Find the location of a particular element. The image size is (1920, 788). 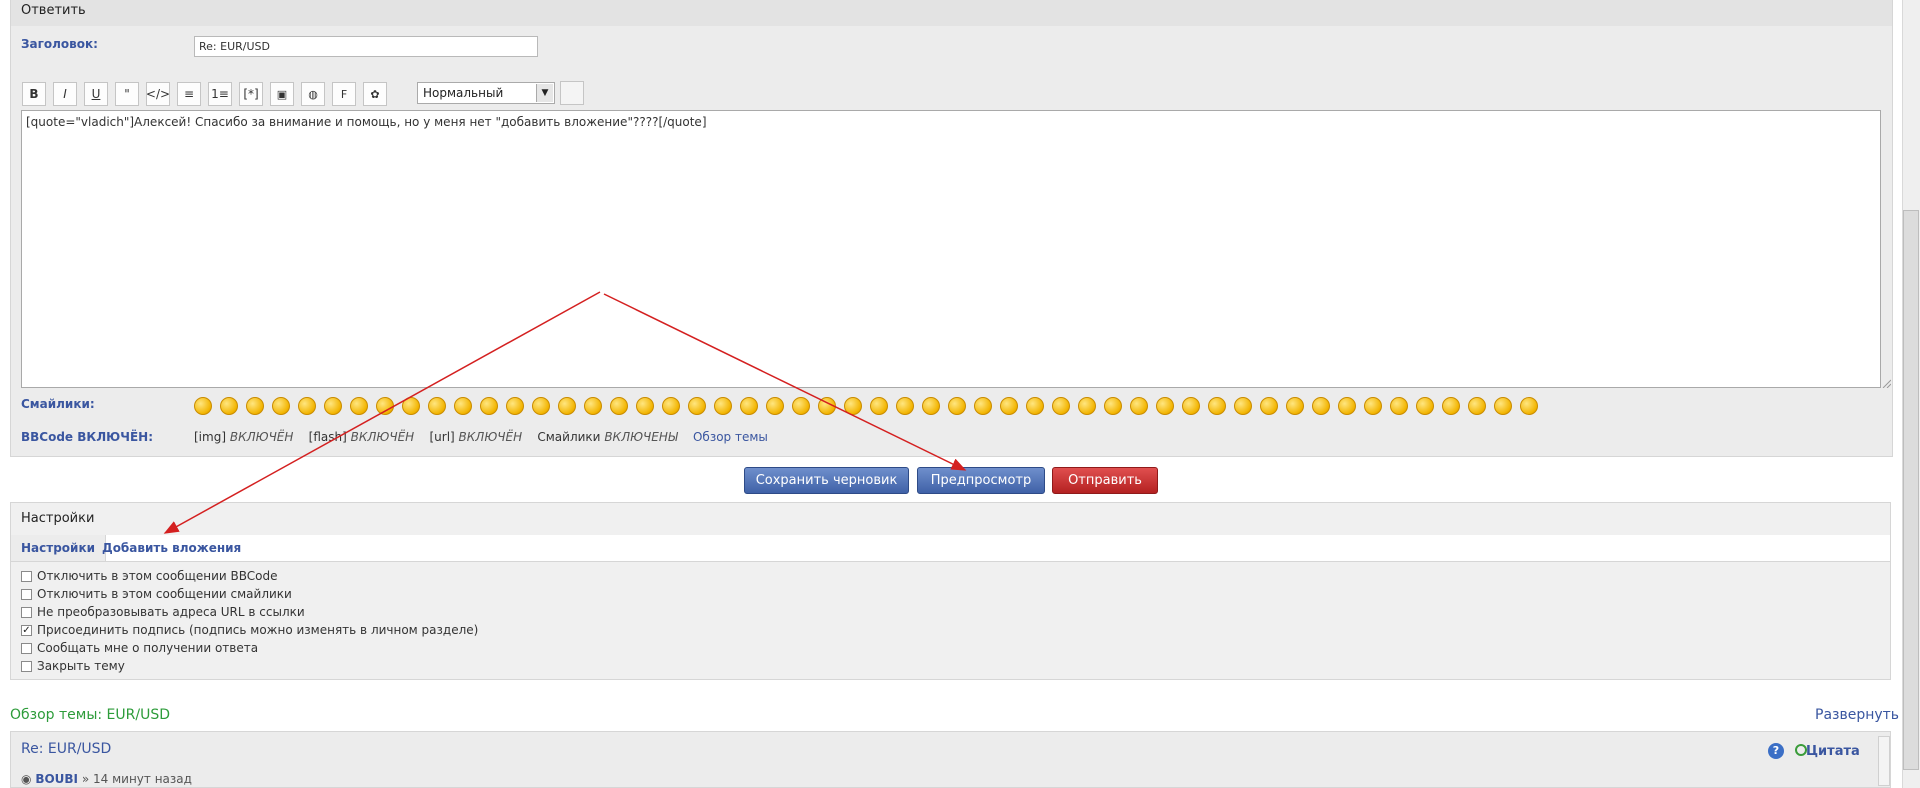

arrow-to-preview is located at coordinates (785, 382).